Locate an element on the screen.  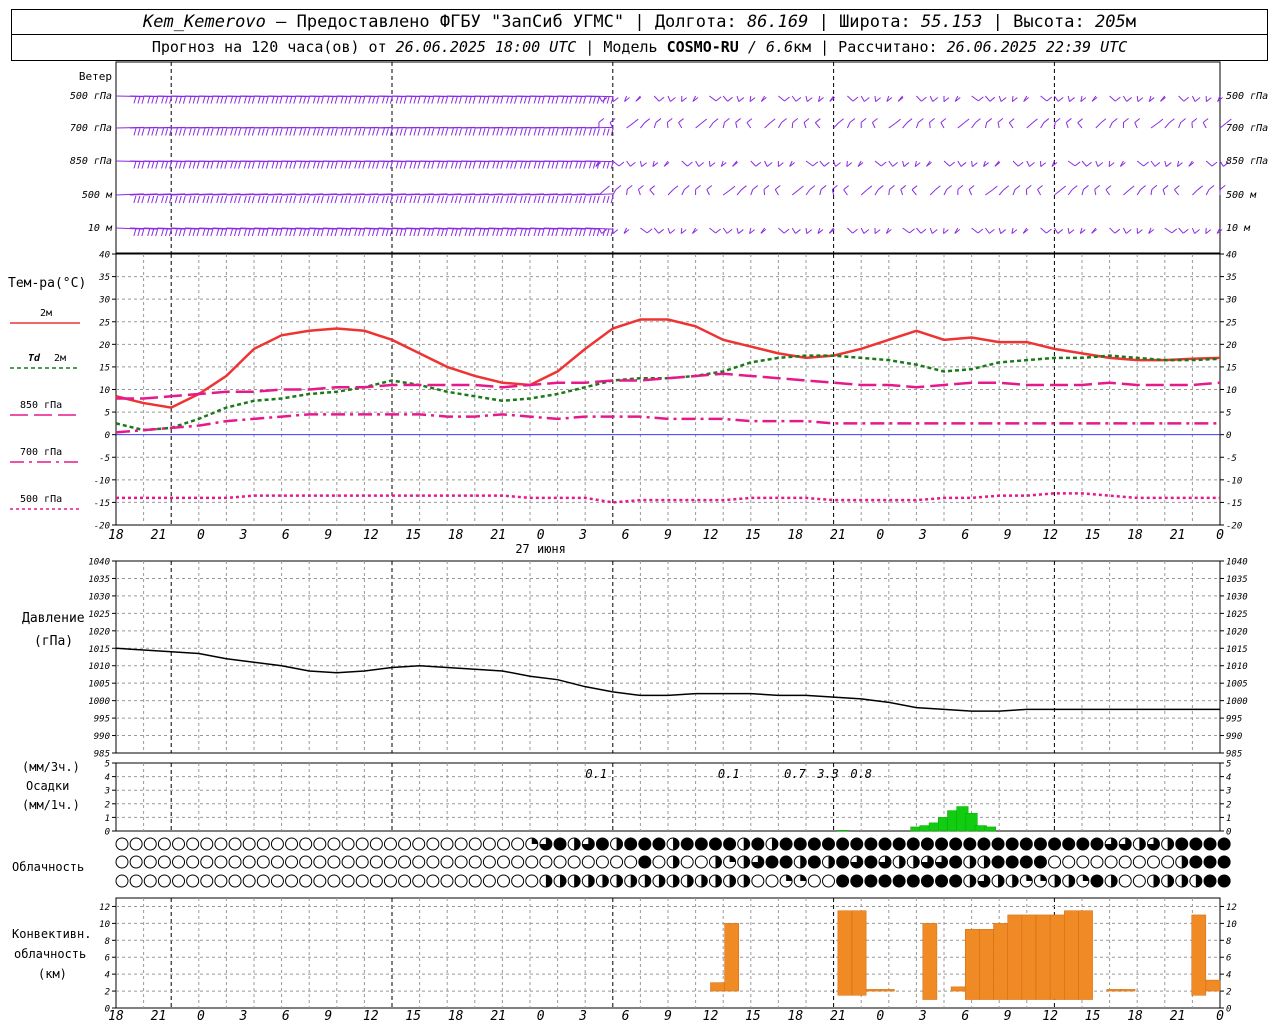
y-tick-label-right: 4 is located at coordinates (1228, 976).